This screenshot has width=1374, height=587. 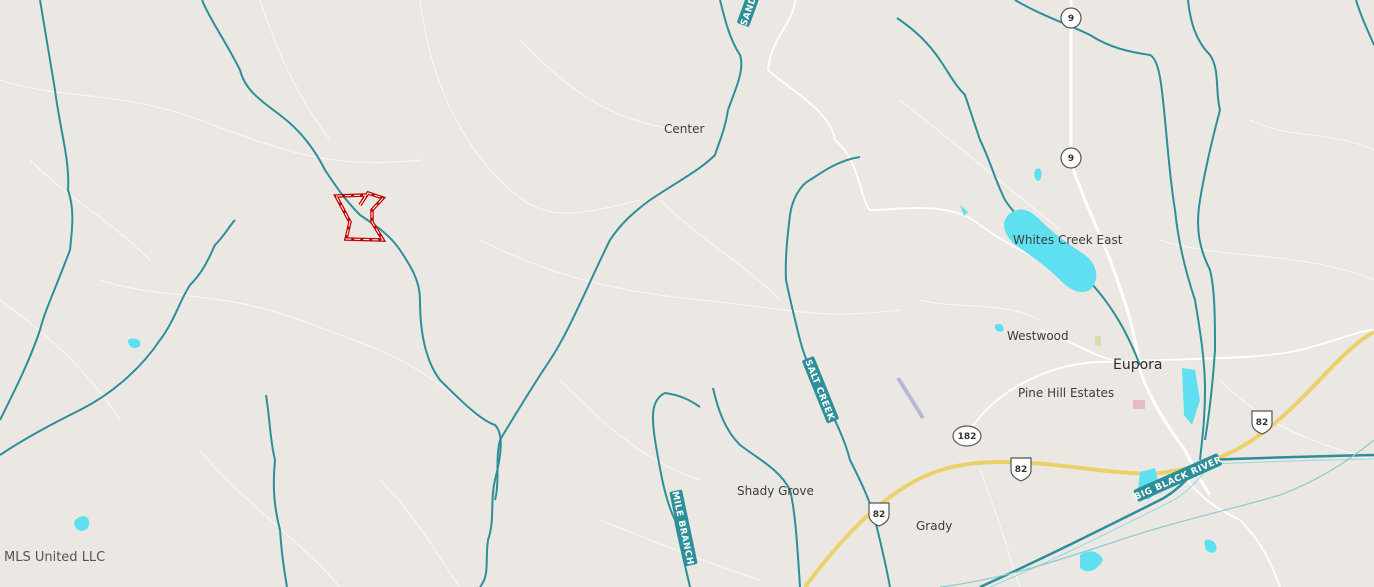 I want to click on shield-us82-central-label: 82, so click(x=1021, y=470).